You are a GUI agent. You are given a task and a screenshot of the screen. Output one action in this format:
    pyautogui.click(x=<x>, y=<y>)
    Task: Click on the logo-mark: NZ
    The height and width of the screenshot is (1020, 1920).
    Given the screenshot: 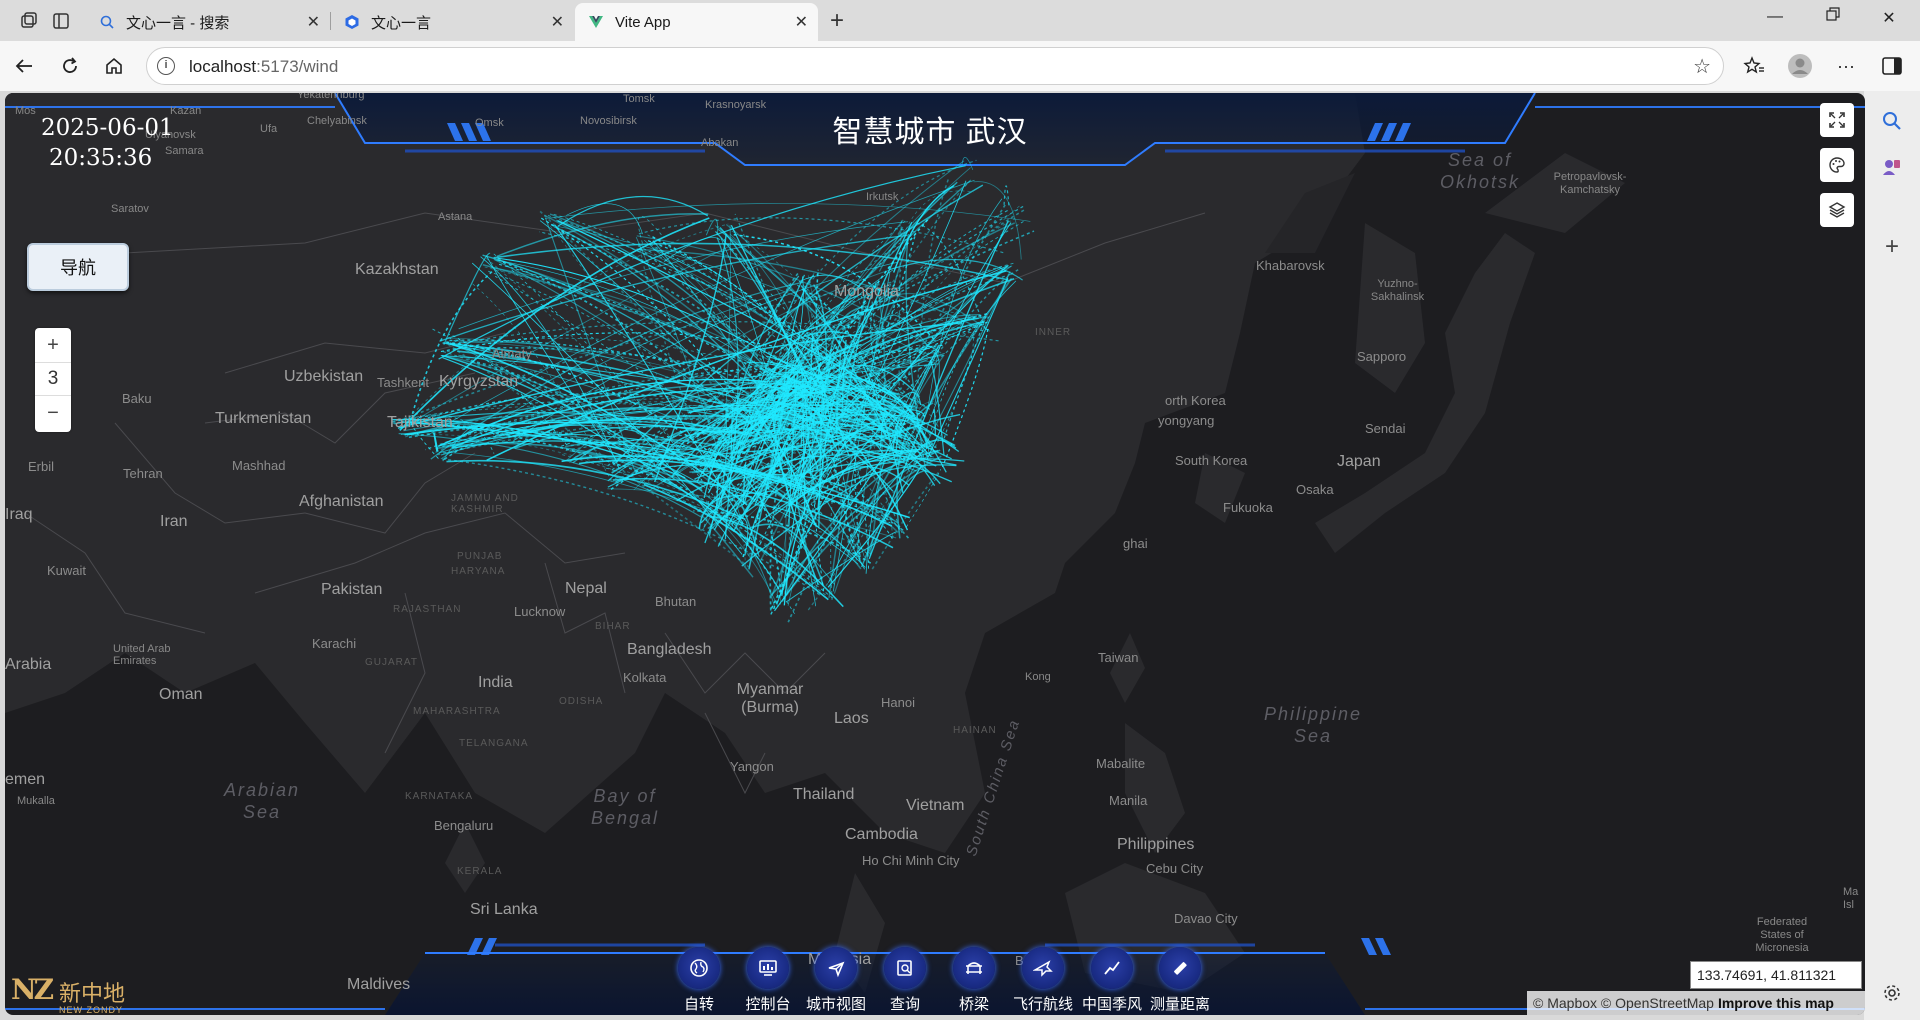 What is the action you would take?
    pyautogui.click(x=32, y=989)
    